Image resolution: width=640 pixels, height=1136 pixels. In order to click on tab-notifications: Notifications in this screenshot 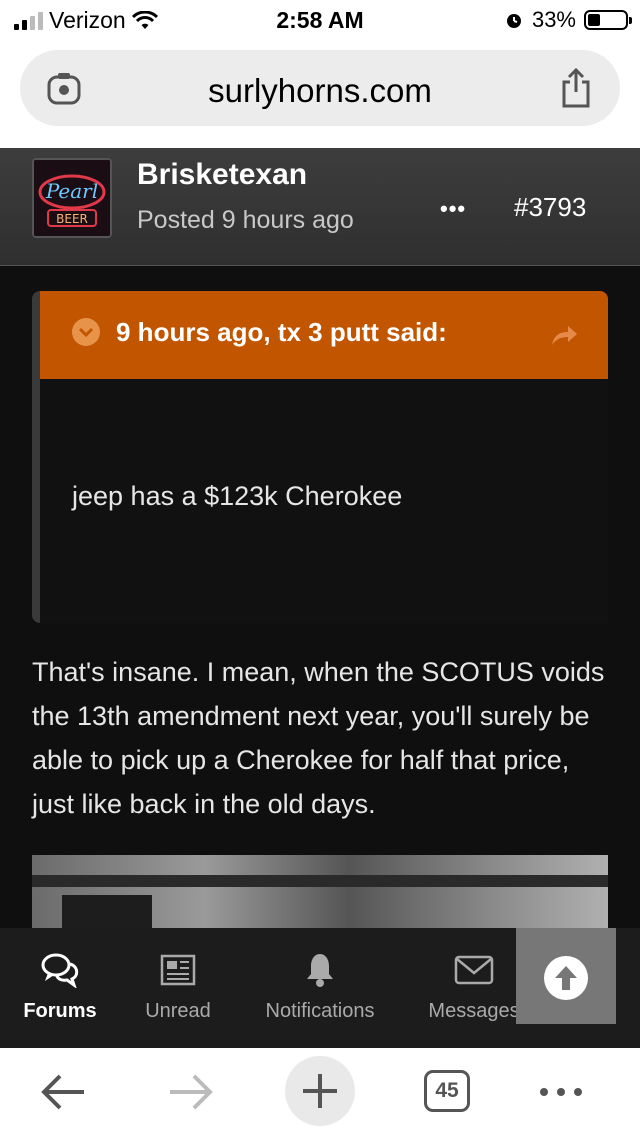, I will do `click(320, 988)`.